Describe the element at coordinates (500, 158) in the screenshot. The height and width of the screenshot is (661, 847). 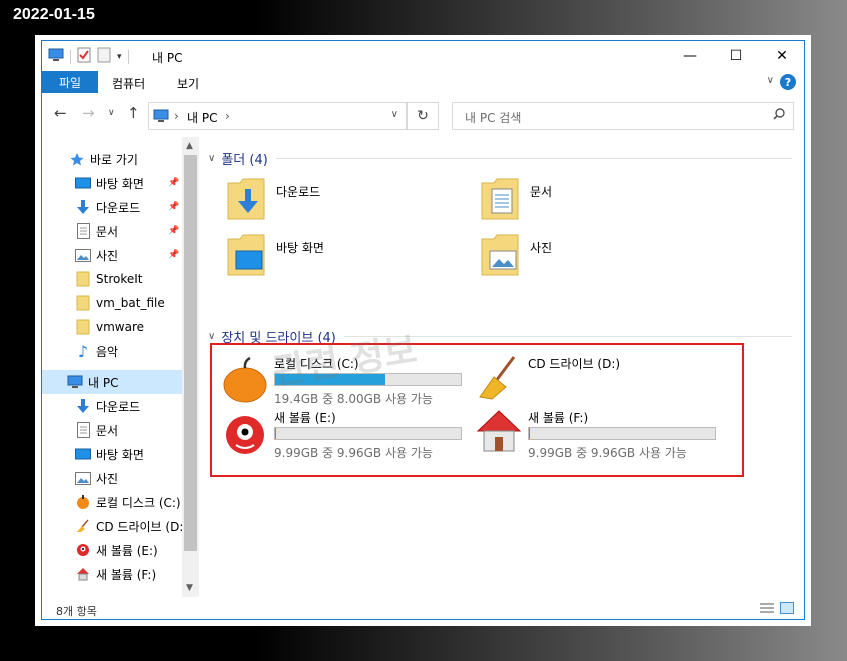
I see `folders-group-header: ∨ 폴더 (4)` at that location.